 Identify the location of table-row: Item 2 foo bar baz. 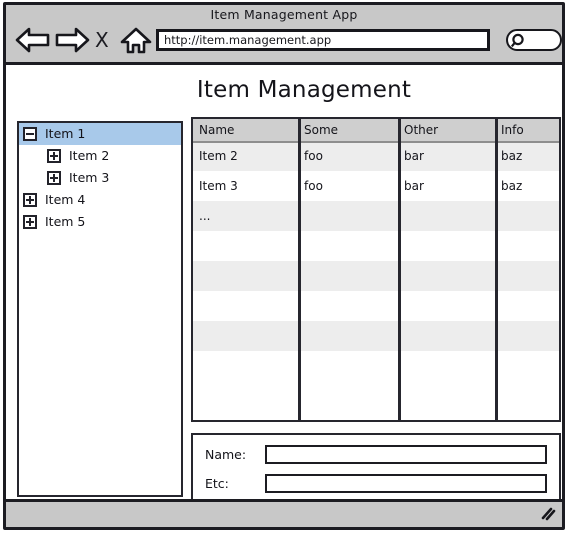
(376, 156).